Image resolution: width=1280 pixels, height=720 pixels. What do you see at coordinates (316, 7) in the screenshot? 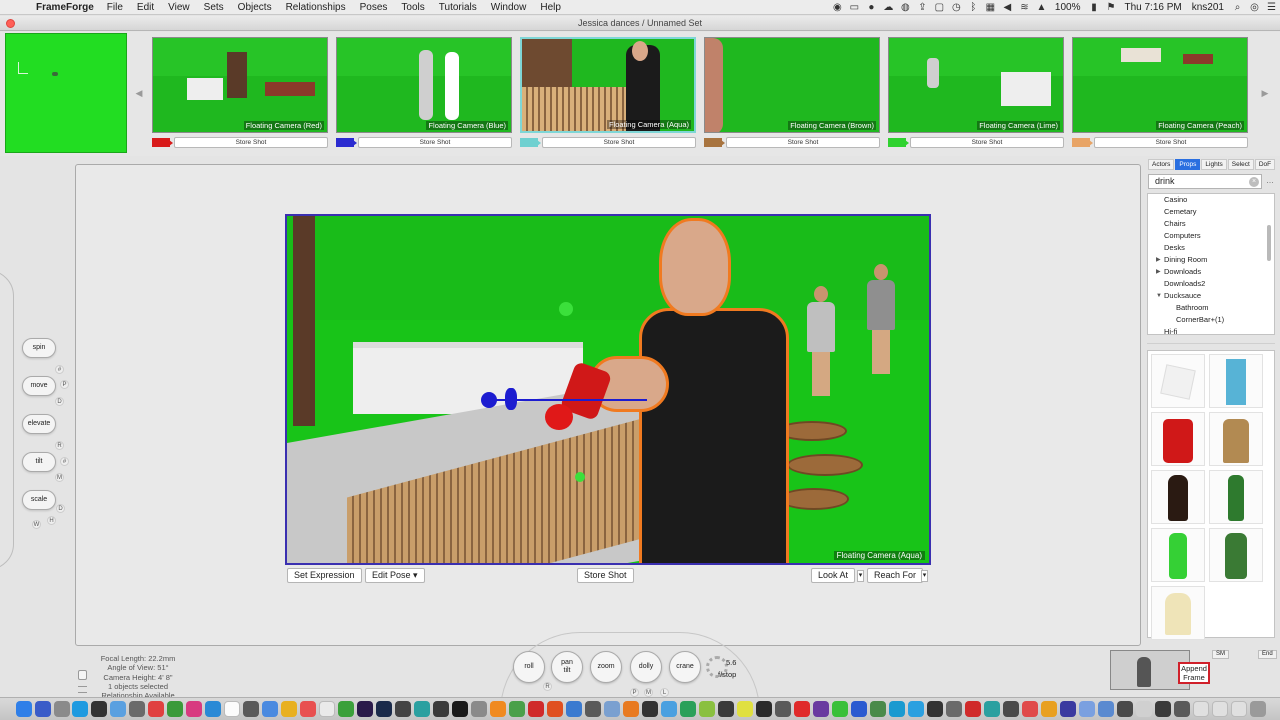
I see `menu-relationships: Relationships` at bounding box center [316, 7].